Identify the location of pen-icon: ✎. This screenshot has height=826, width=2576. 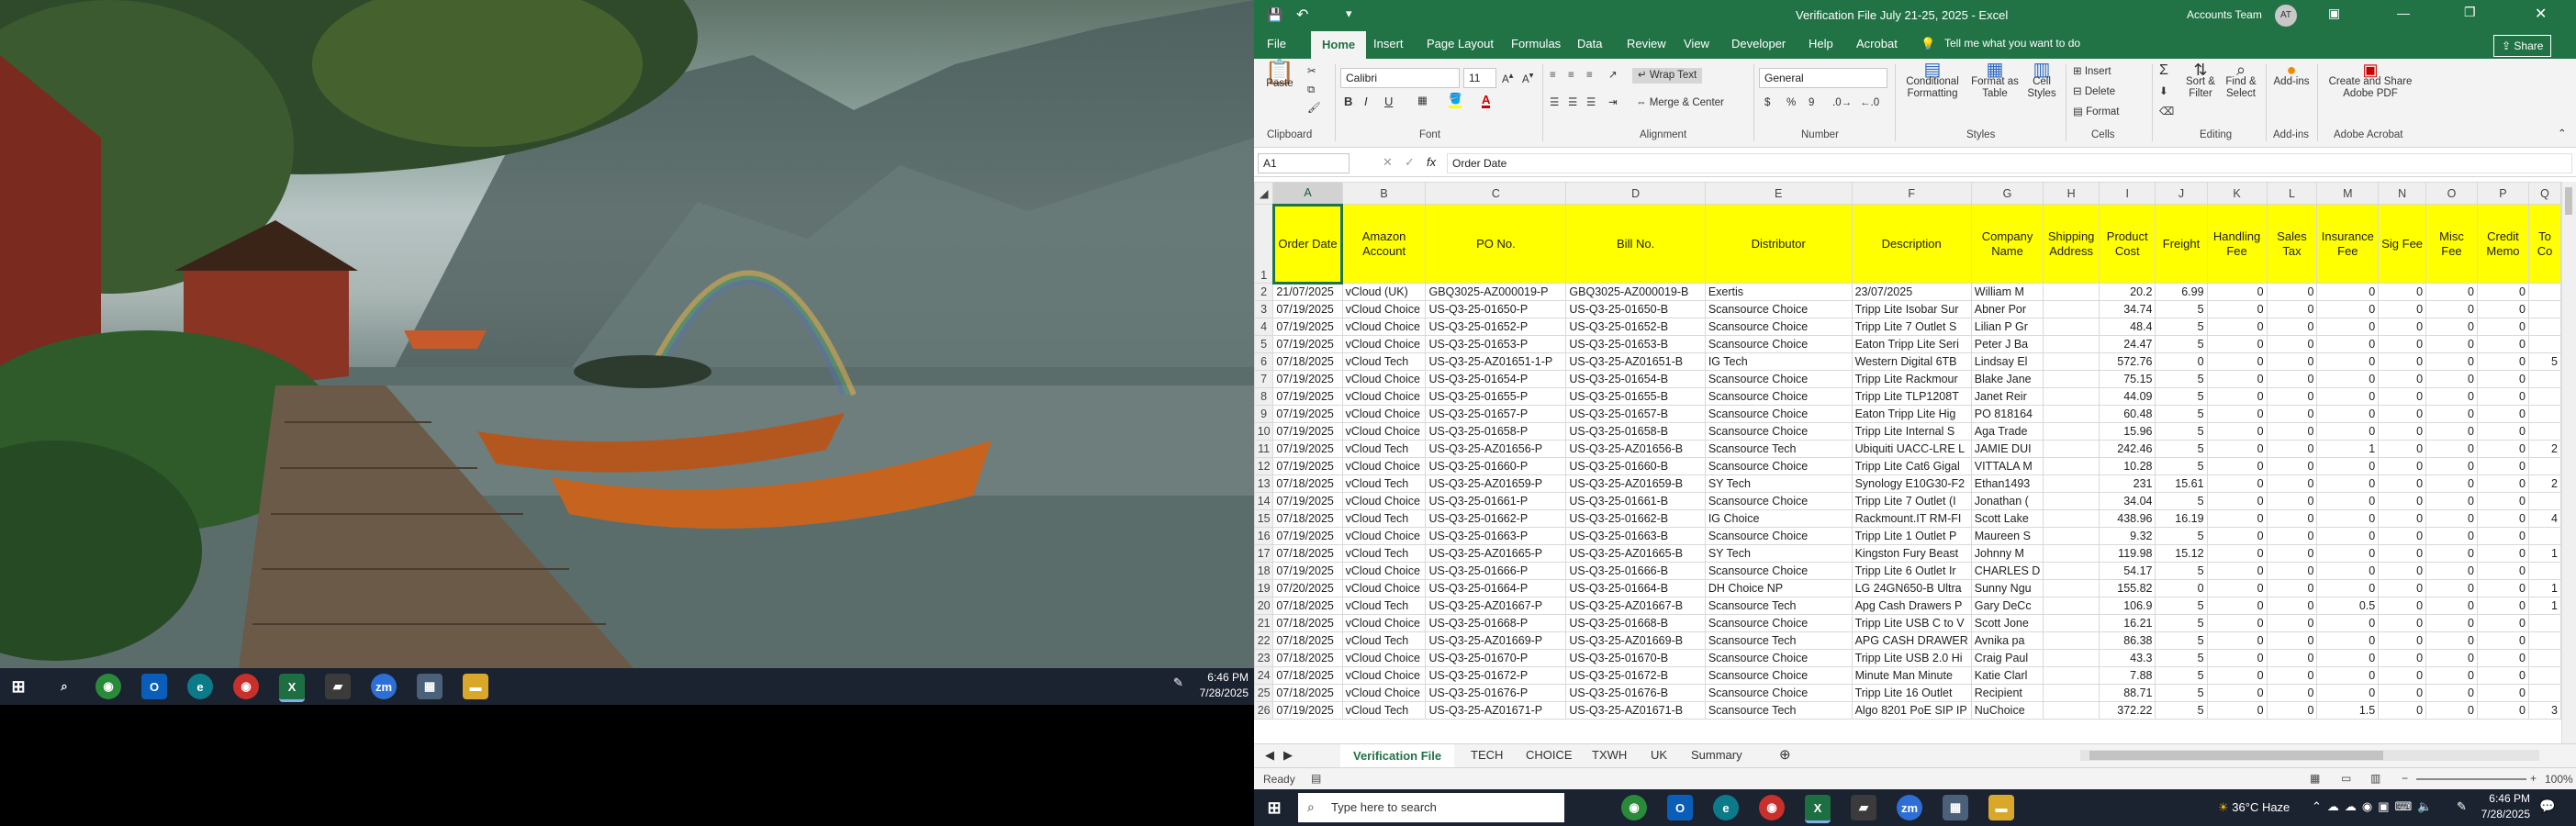
(2462, 807).